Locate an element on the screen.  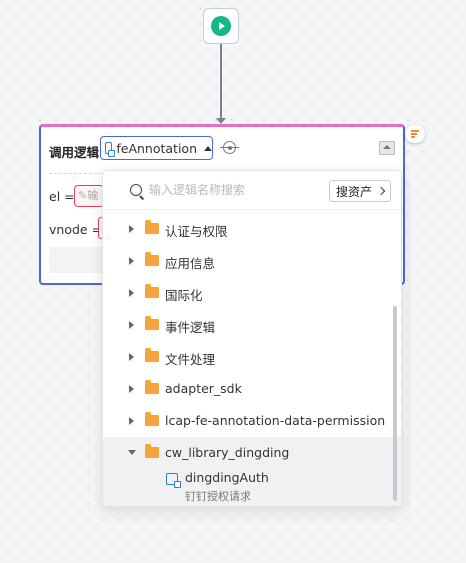
start-node is located at coordinates (221, 26).